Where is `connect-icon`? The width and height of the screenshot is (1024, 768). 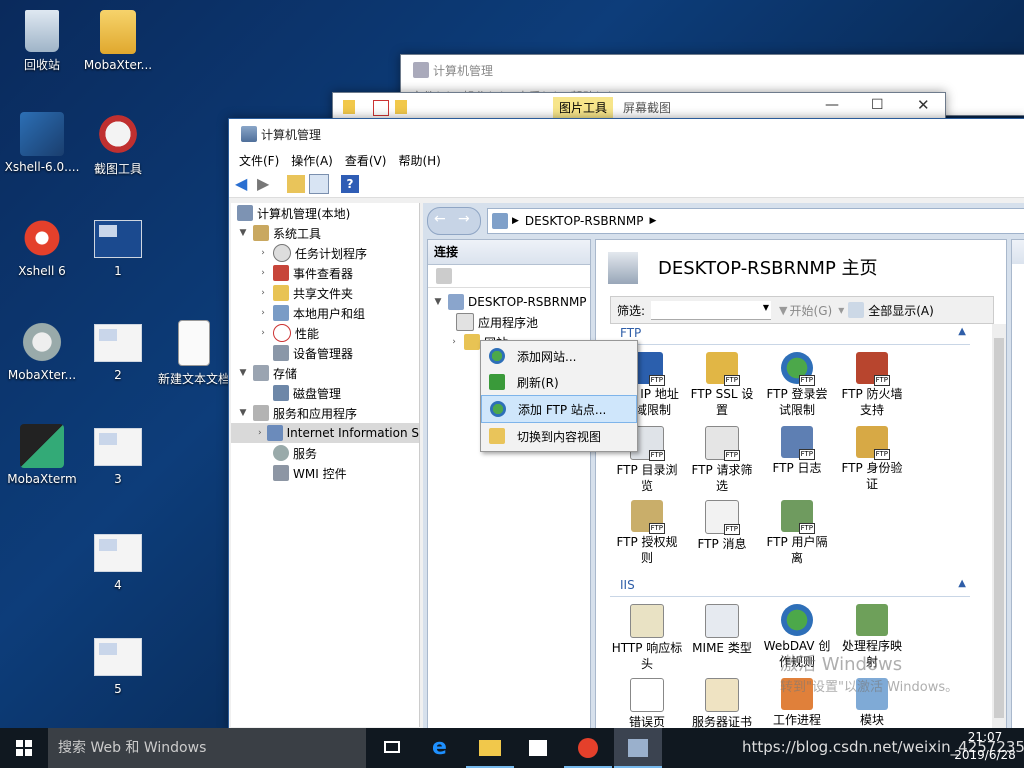
connect-icon is located at coordinates (444, 276).